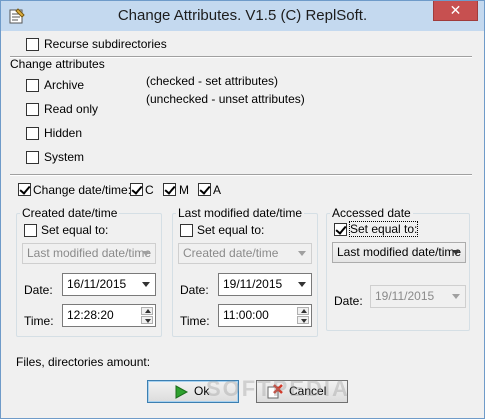  I want to click on created-source-value: Last modified date/time, so click(89, 253).